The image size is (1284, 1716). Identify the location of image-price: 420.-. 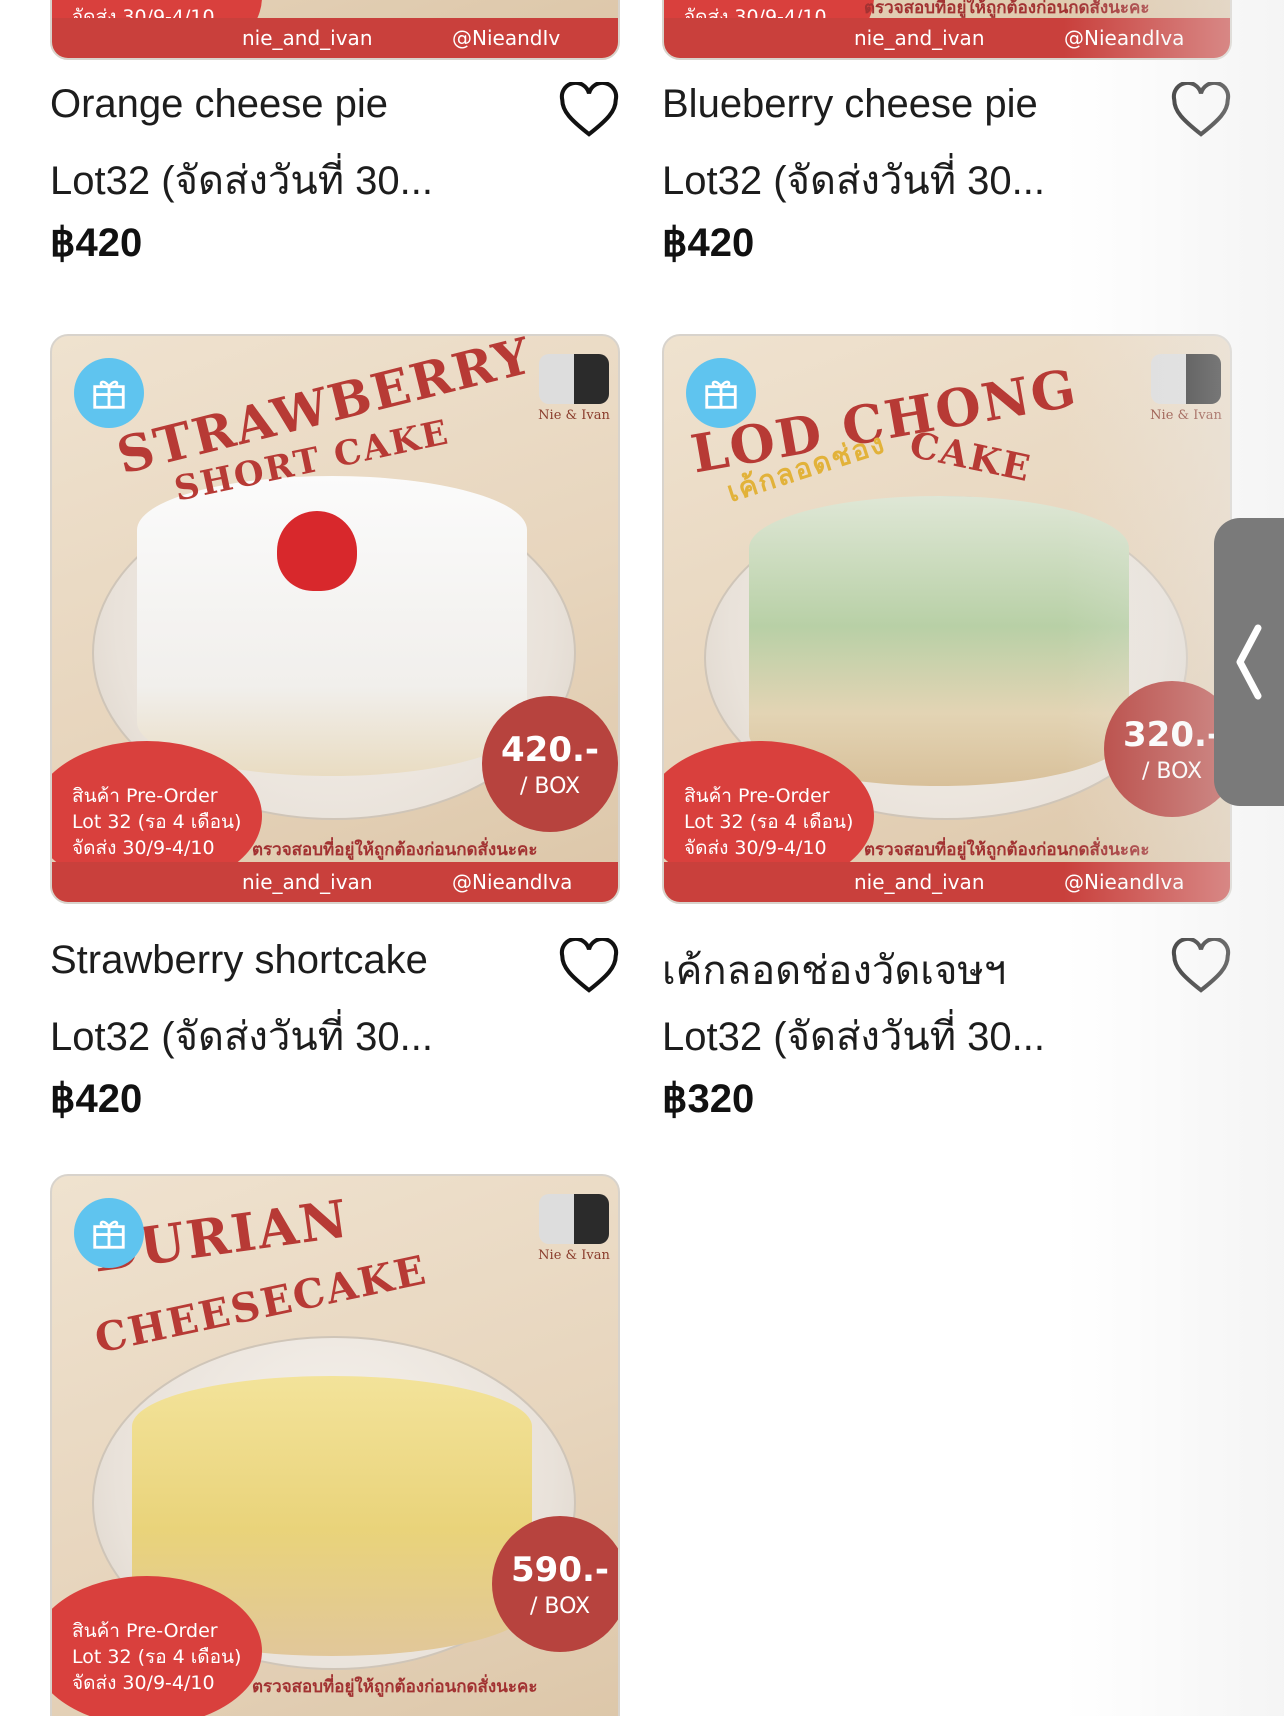
(550, 750).